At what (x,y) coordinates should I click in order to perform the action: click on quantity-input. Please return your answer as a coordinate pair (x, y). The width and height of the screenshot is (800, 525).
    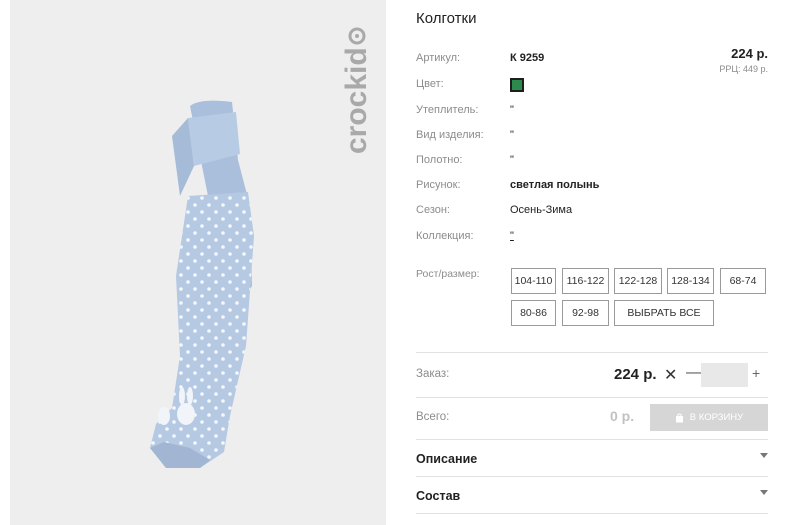
    Looking at the image, I should click on (724, 375).